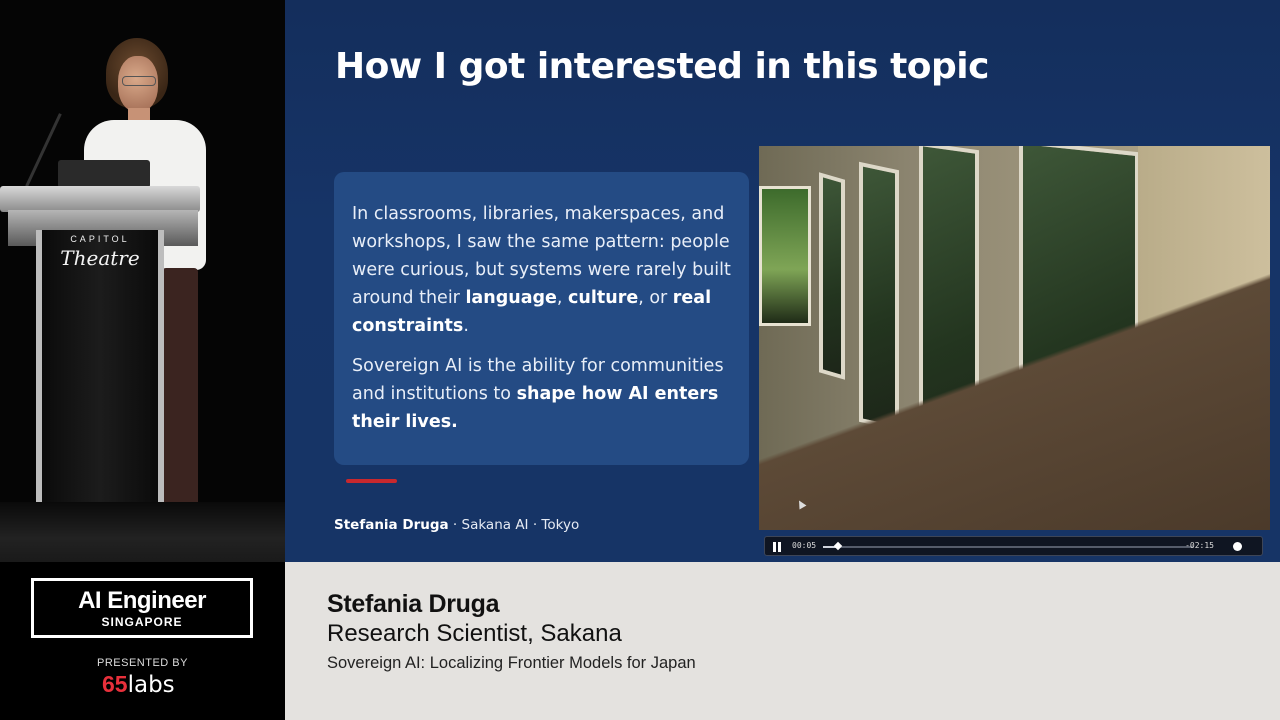 The image size is (1280, 720). I want to click on elapsed-time: 00:05, so click(804, 545).